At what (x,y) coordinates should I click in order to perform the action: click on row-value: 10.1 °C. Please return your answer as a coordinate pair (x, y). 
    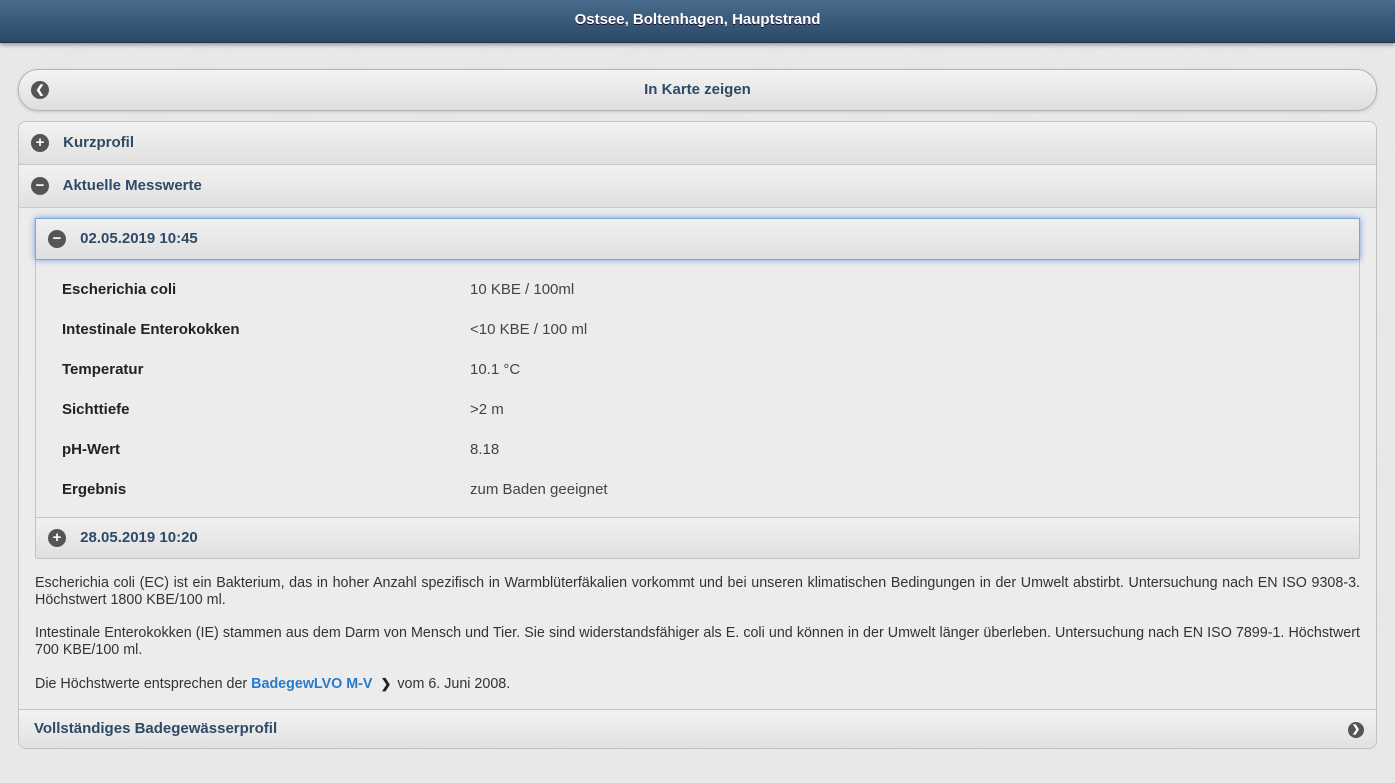
    Looking at the image, I should click on (495, 369).